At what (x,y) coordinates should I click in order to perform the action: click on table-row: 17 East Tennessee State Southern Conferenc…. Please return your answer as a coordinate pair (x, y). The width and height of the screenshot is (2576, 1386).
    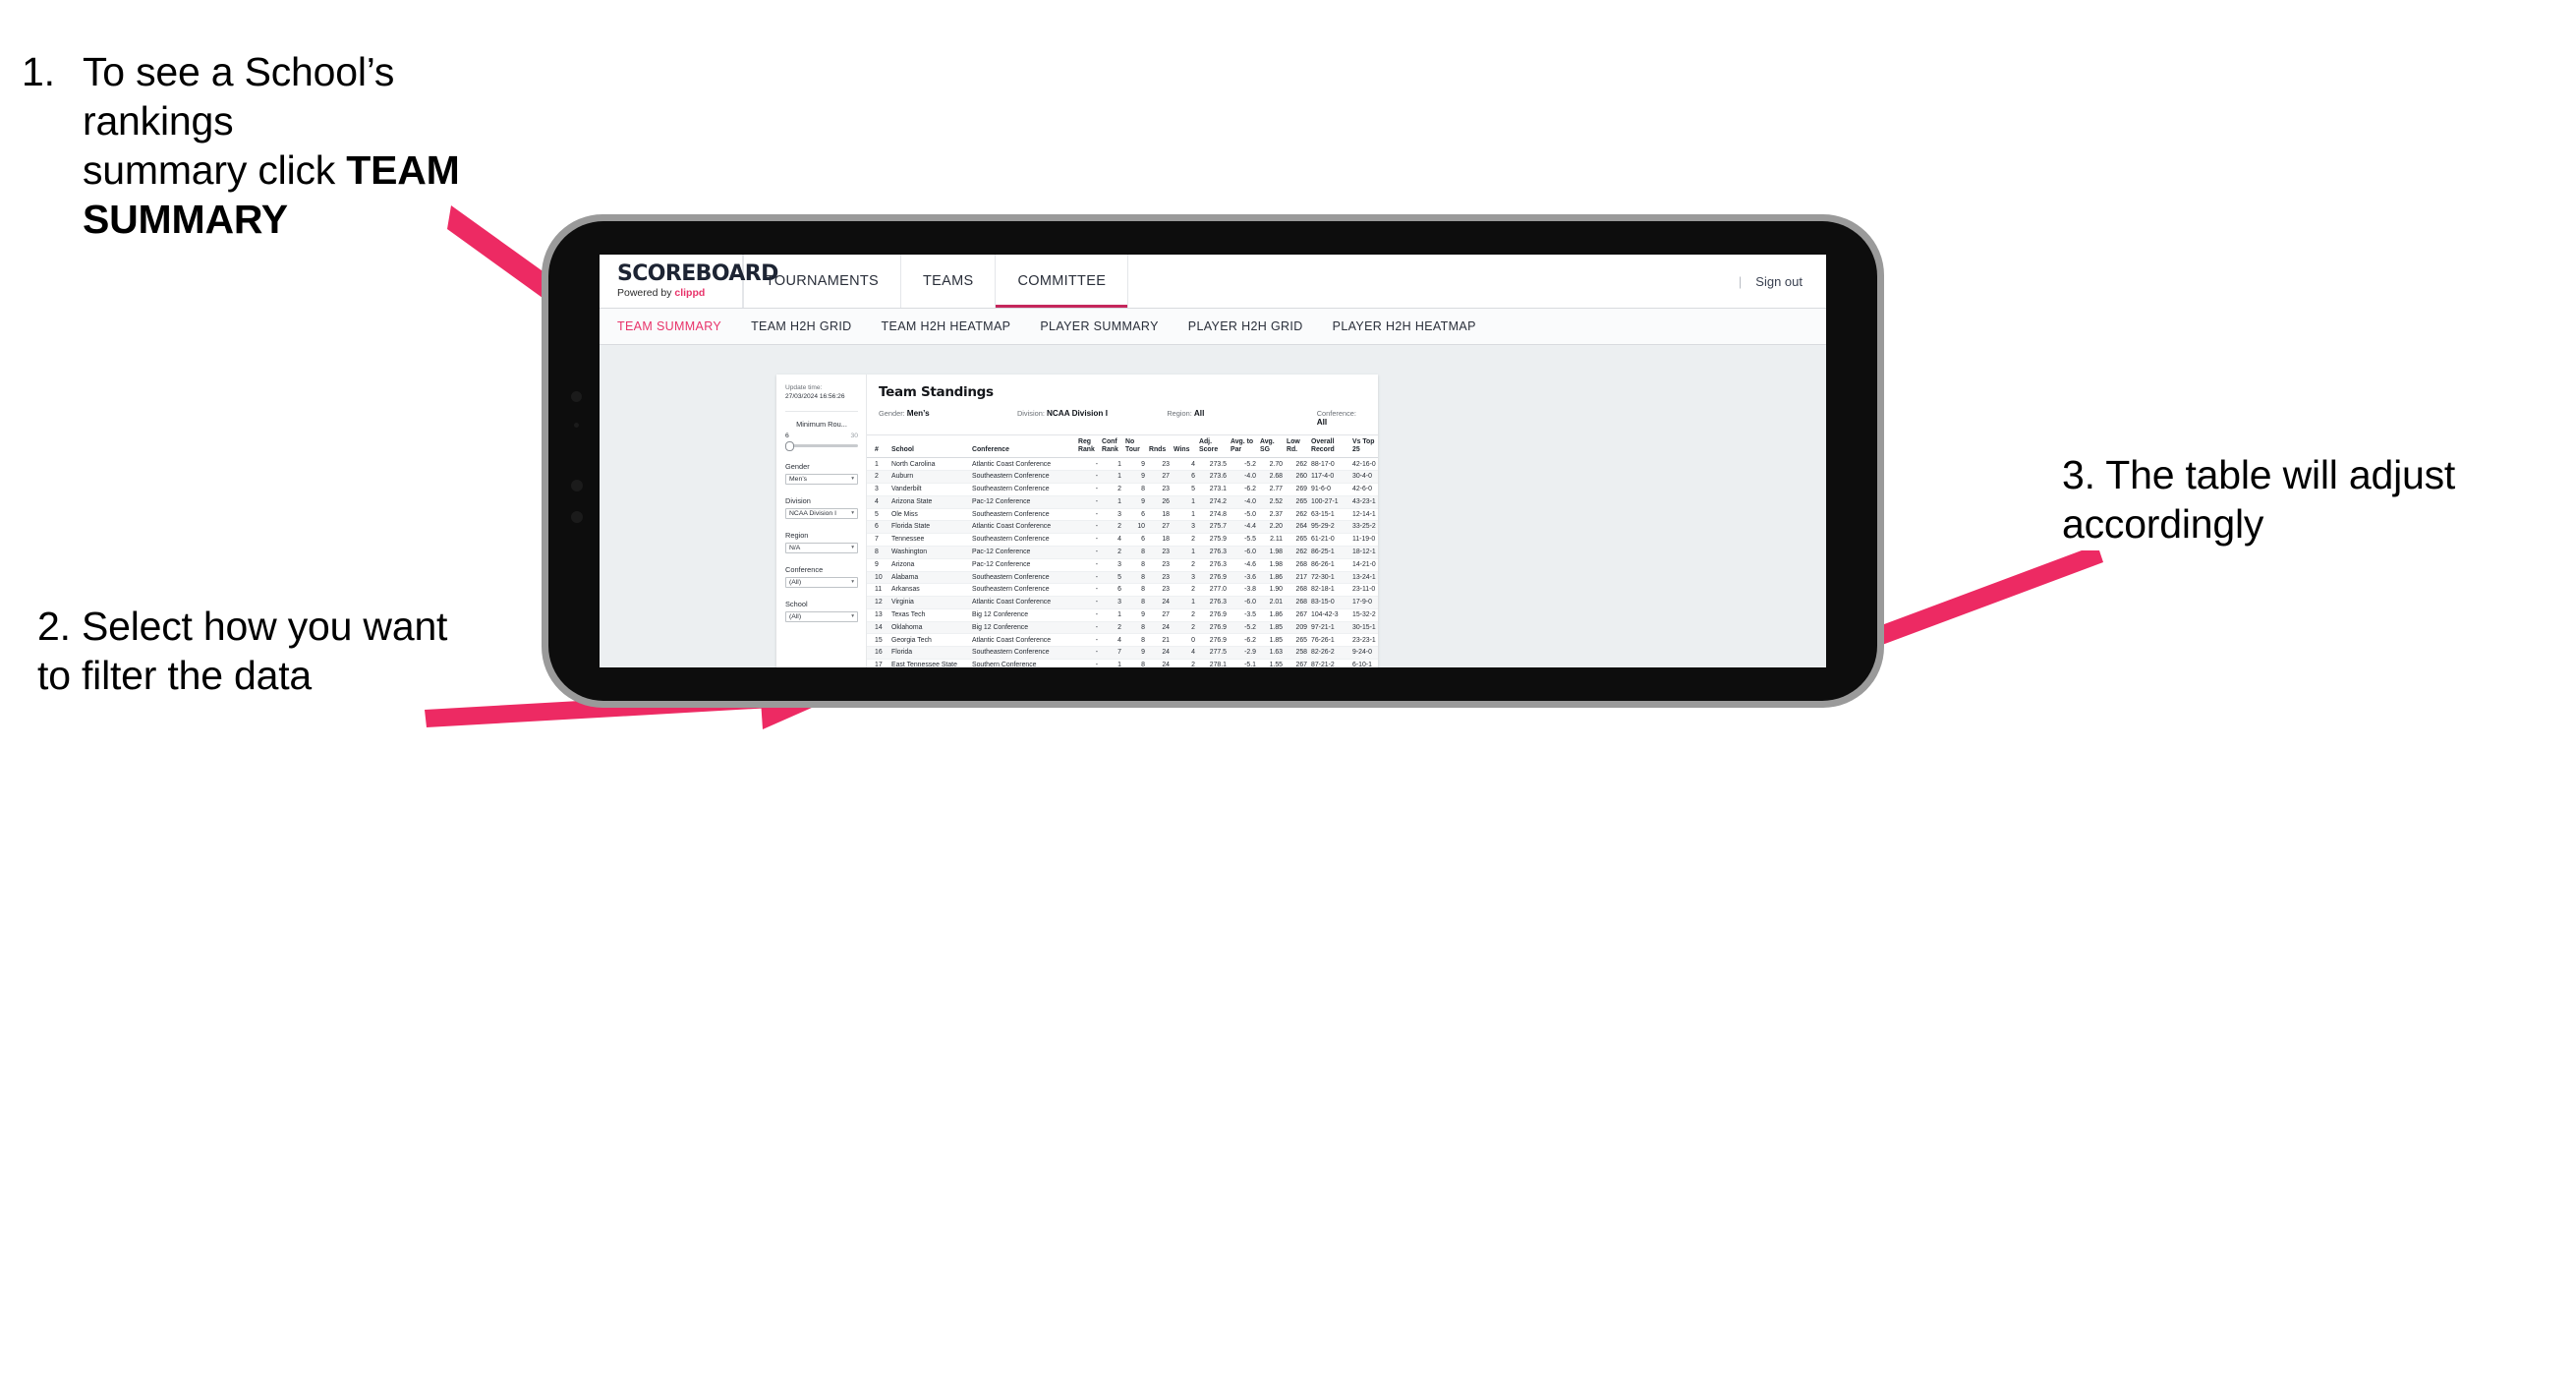
    Looking at the image, I should click on (1122, 663).